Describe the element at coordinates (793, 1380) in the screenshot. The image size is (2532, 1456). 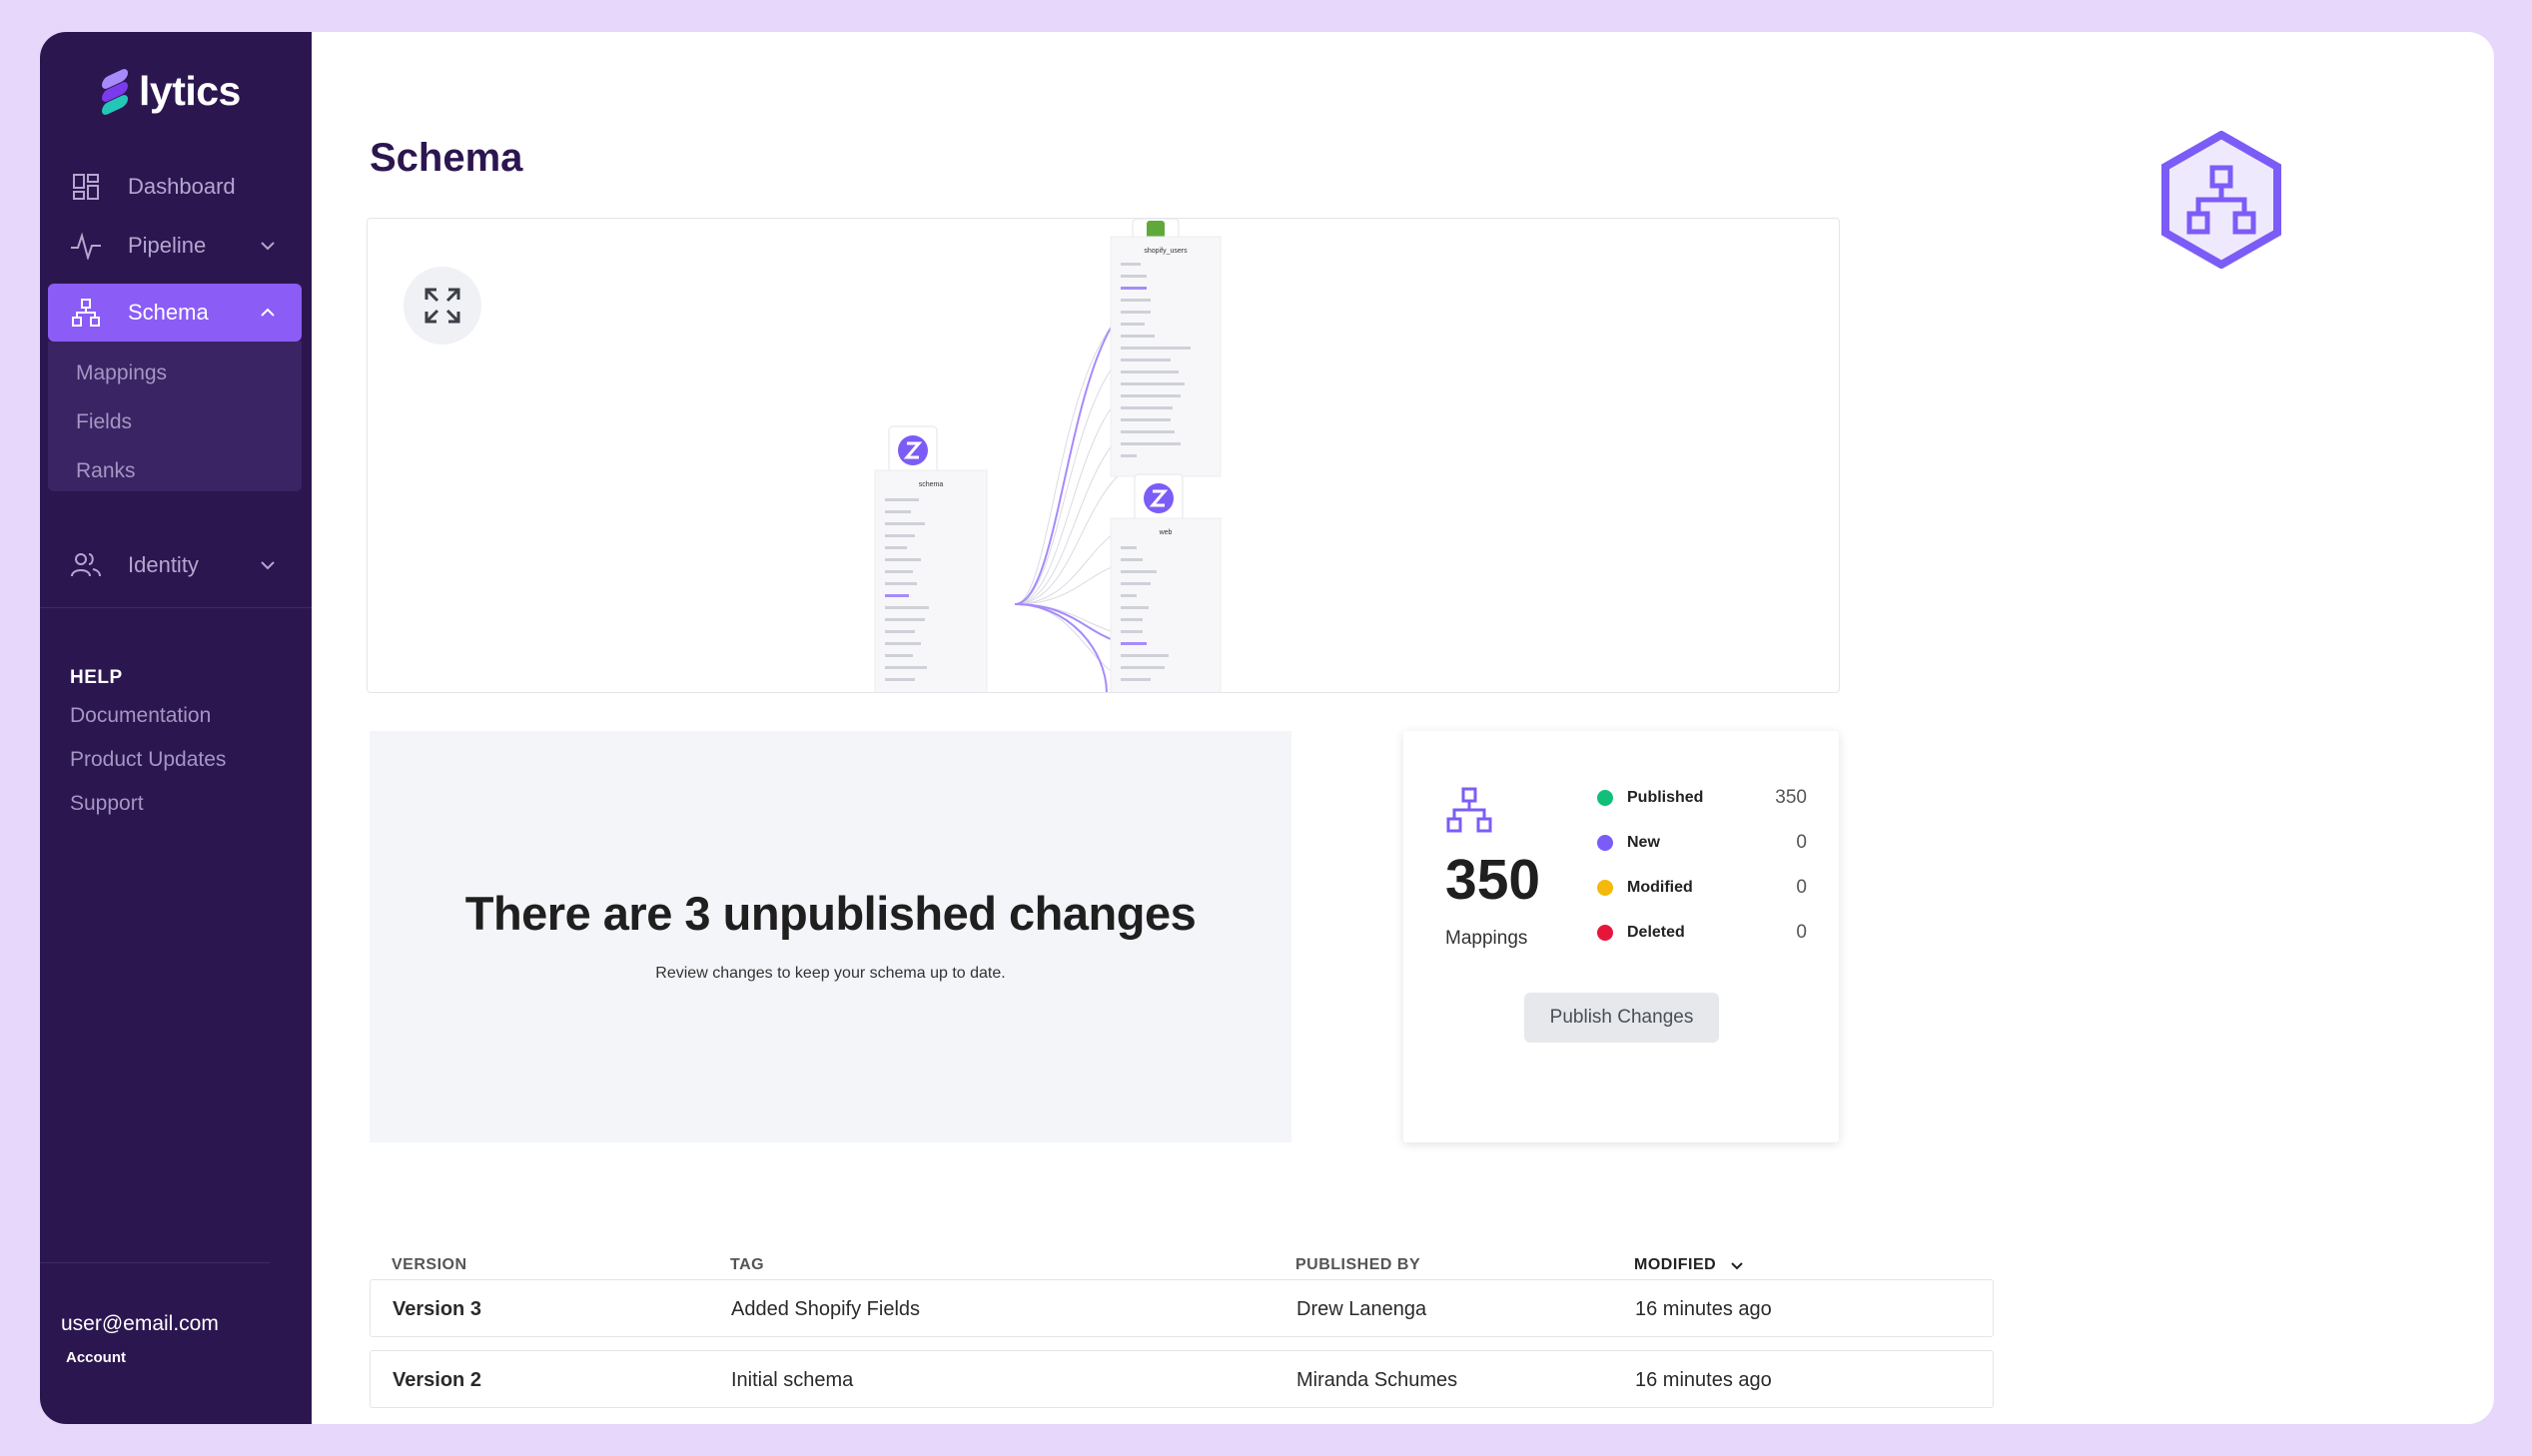
I see `cell-tag: Initial schema` at that location.